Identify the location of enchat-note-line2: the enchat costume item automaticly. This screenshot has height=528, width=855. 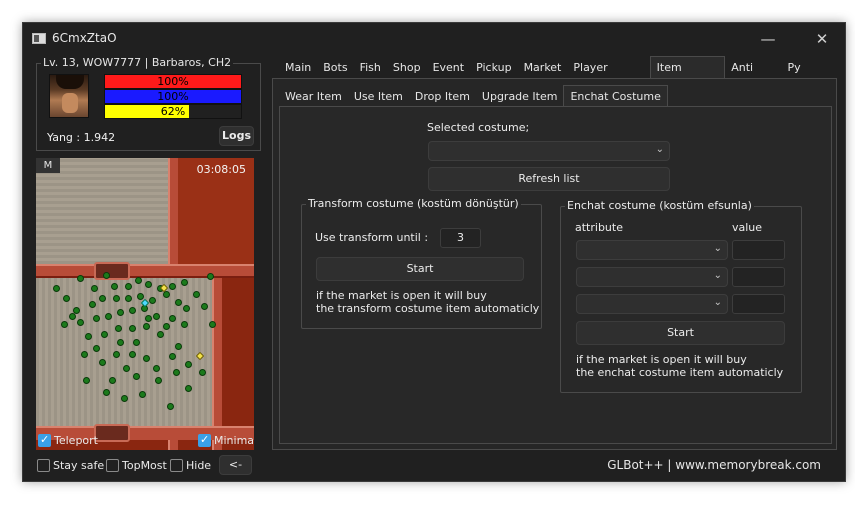
(680, 372).